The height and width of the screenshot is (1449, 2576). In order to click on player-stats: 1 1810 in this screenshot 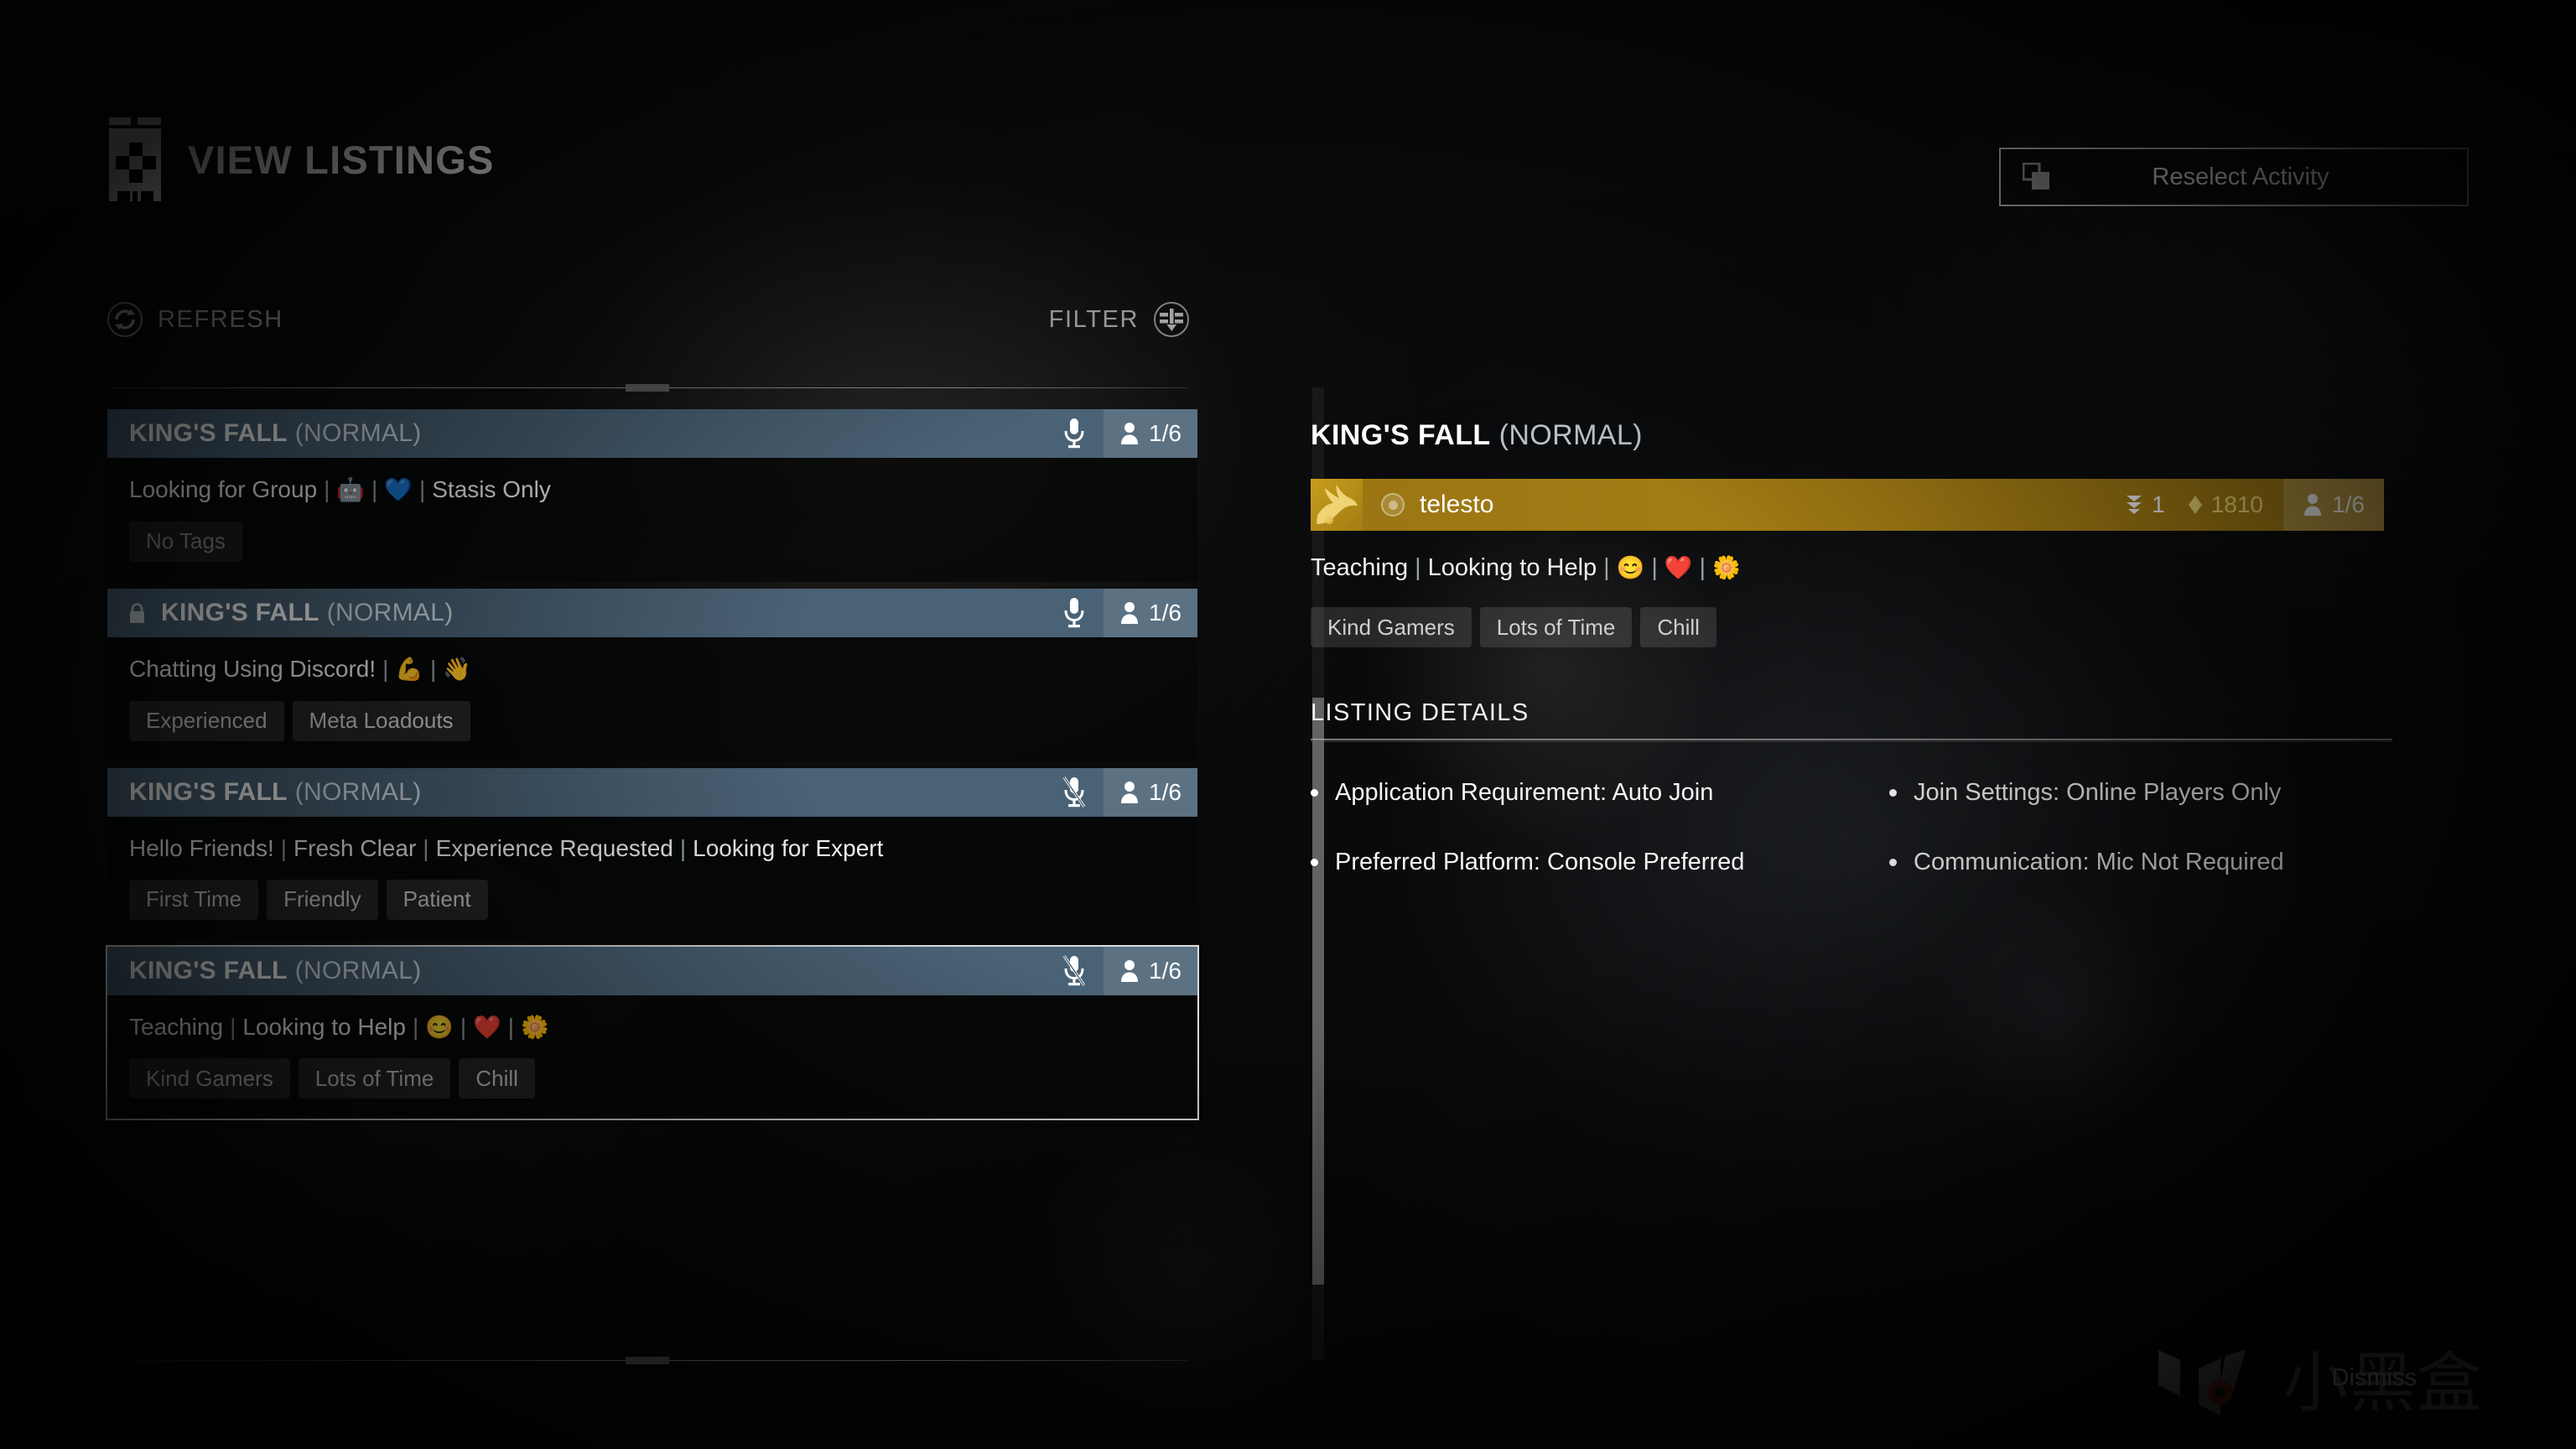, I will do `click(2203, 504)`.